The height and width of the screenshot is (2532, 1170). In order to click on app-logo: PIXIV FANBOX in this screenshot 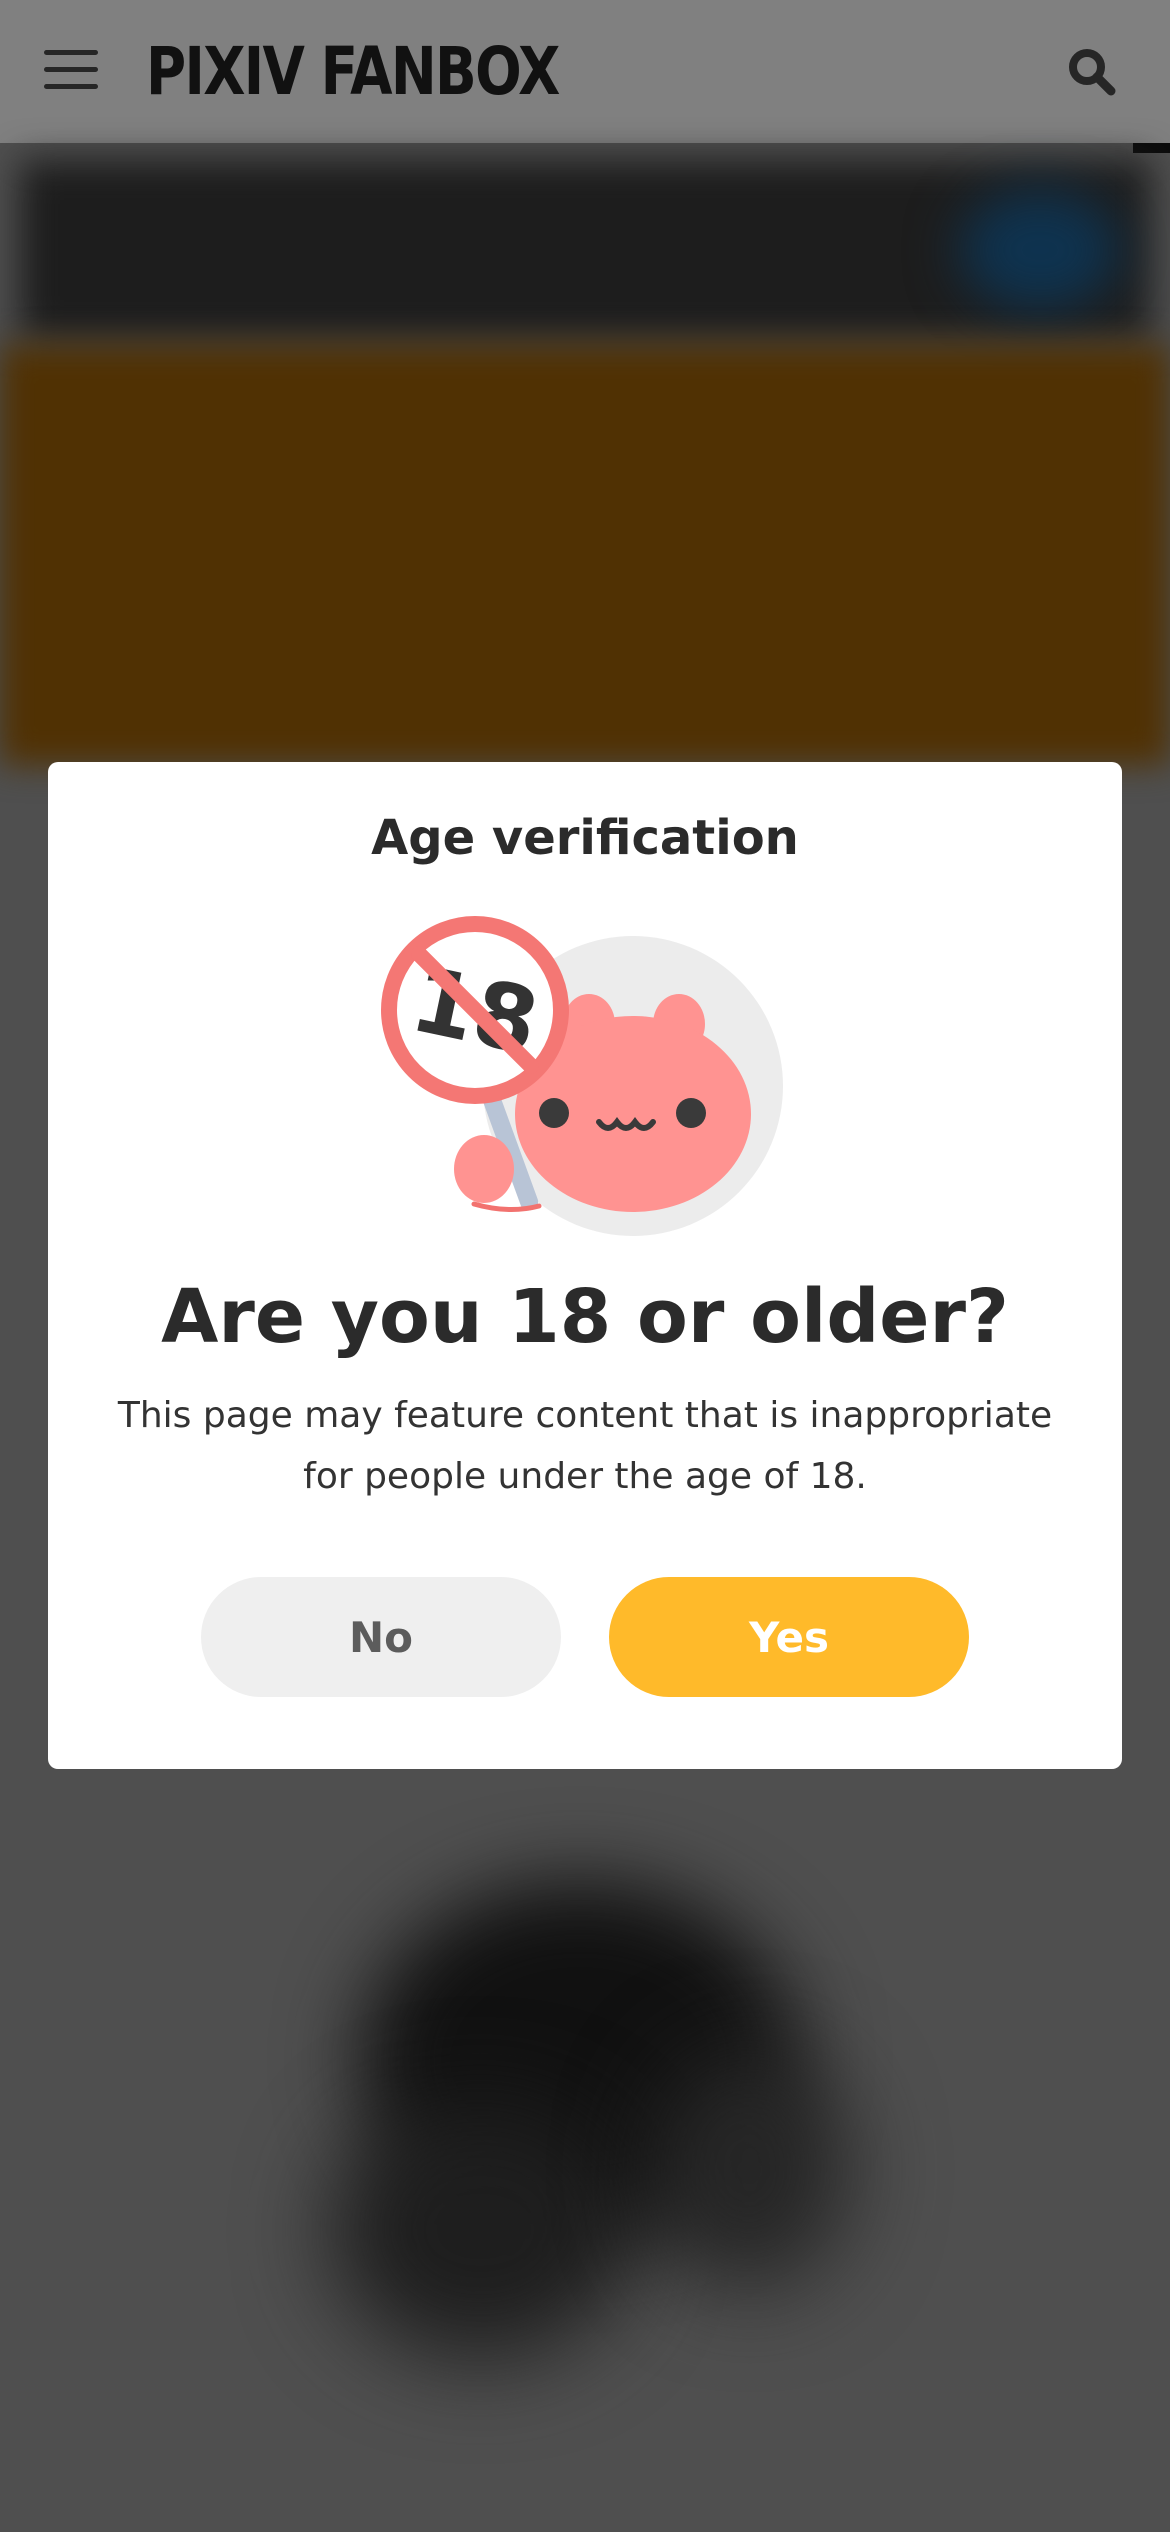, I will do `click(353, 72)`.